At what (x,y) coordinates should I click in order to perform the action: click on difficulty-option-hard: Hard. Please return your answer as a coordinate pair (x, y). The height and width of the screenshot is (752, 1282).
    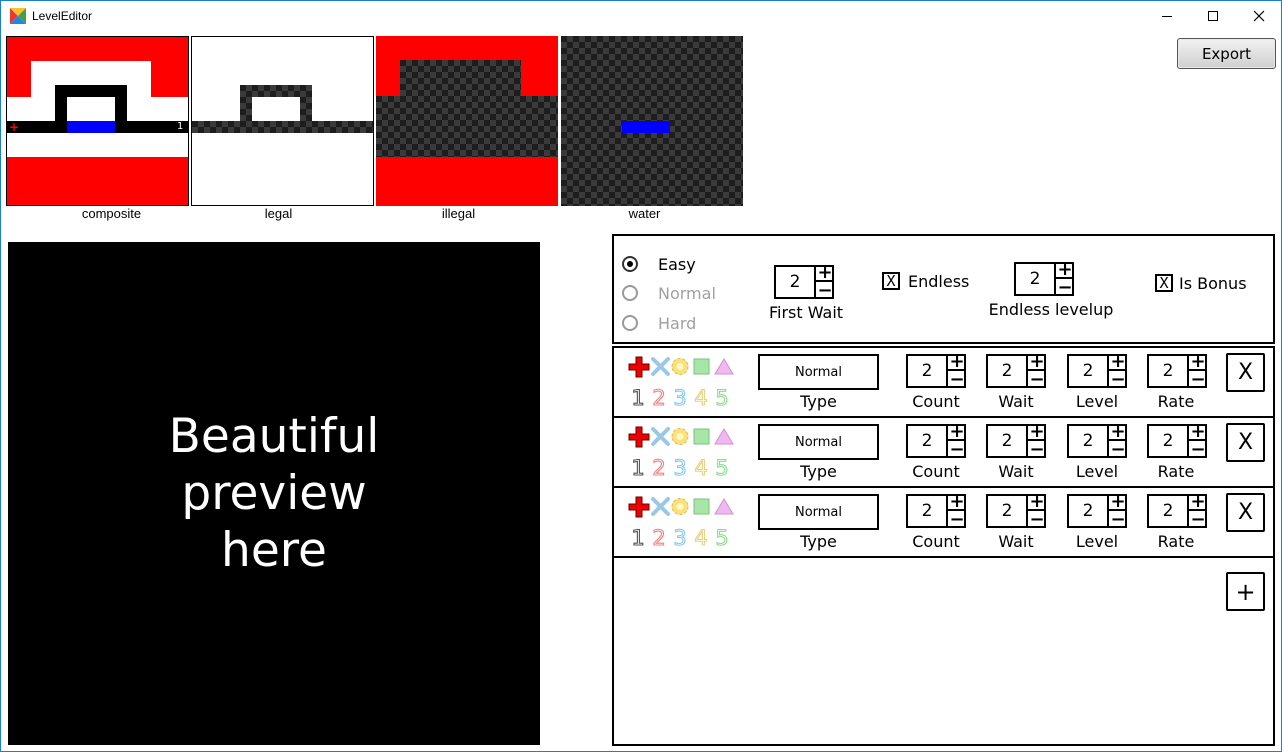
    Looking at the image, I should click on (659, 323).